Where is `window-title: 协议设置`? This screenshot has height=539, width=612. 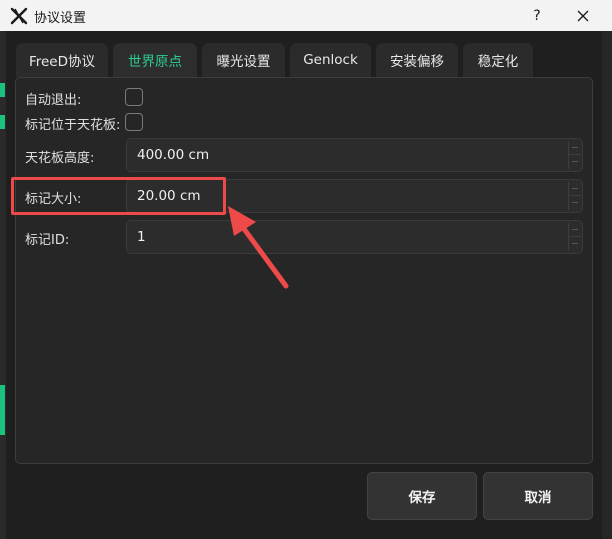 window-title: 协议设置 is located at coordinates (60, 18).